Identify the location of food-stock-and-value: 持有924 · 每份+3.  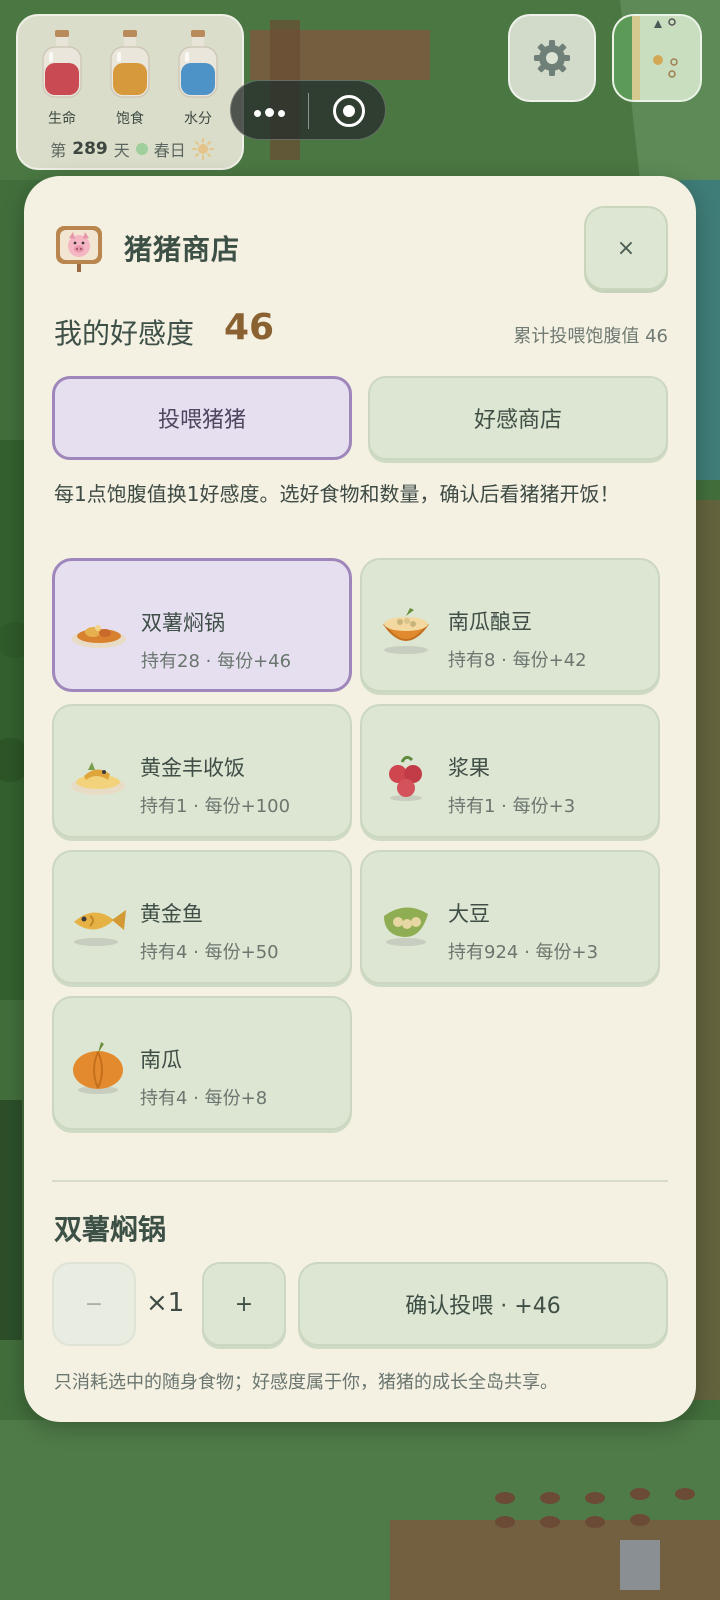
(523, 952).